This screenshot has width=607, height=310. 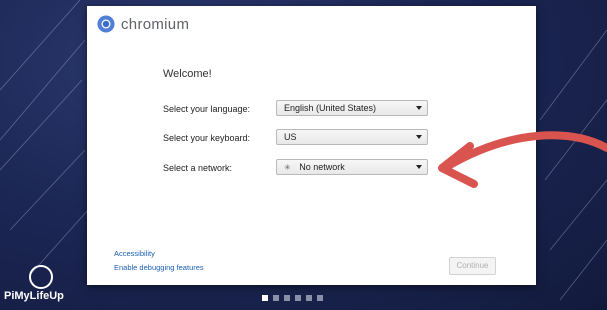 What do you see at coordinates (472, 266) in the screenshot?
I see `continue-button: Continue` at bounding box center [472, 266].